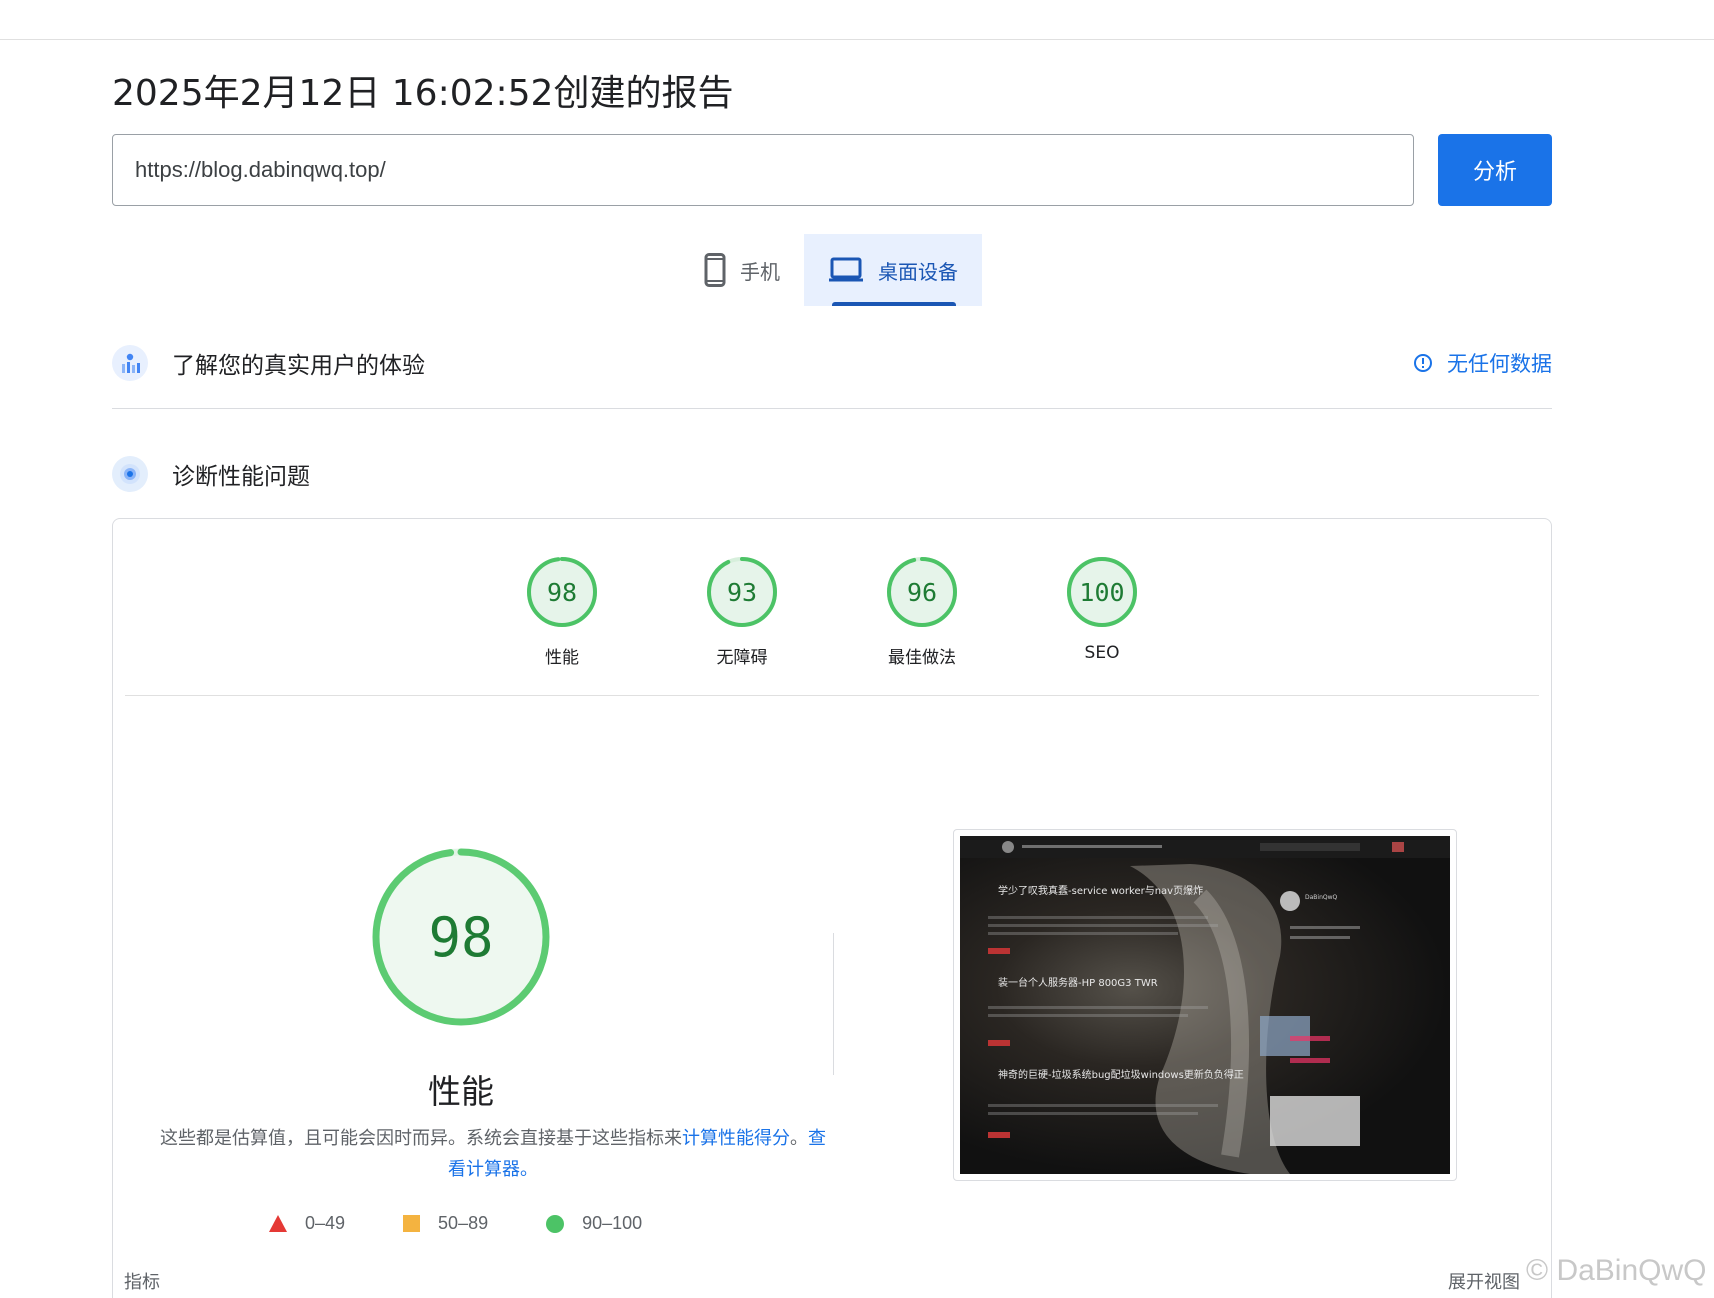 Image resolution: width=1714 pixels, height=1298 pixels. What do you see at coordinates (760, 271) in the screenshot?
I see `tab-mobile-label: 手机` at bounding box center [760, 271].